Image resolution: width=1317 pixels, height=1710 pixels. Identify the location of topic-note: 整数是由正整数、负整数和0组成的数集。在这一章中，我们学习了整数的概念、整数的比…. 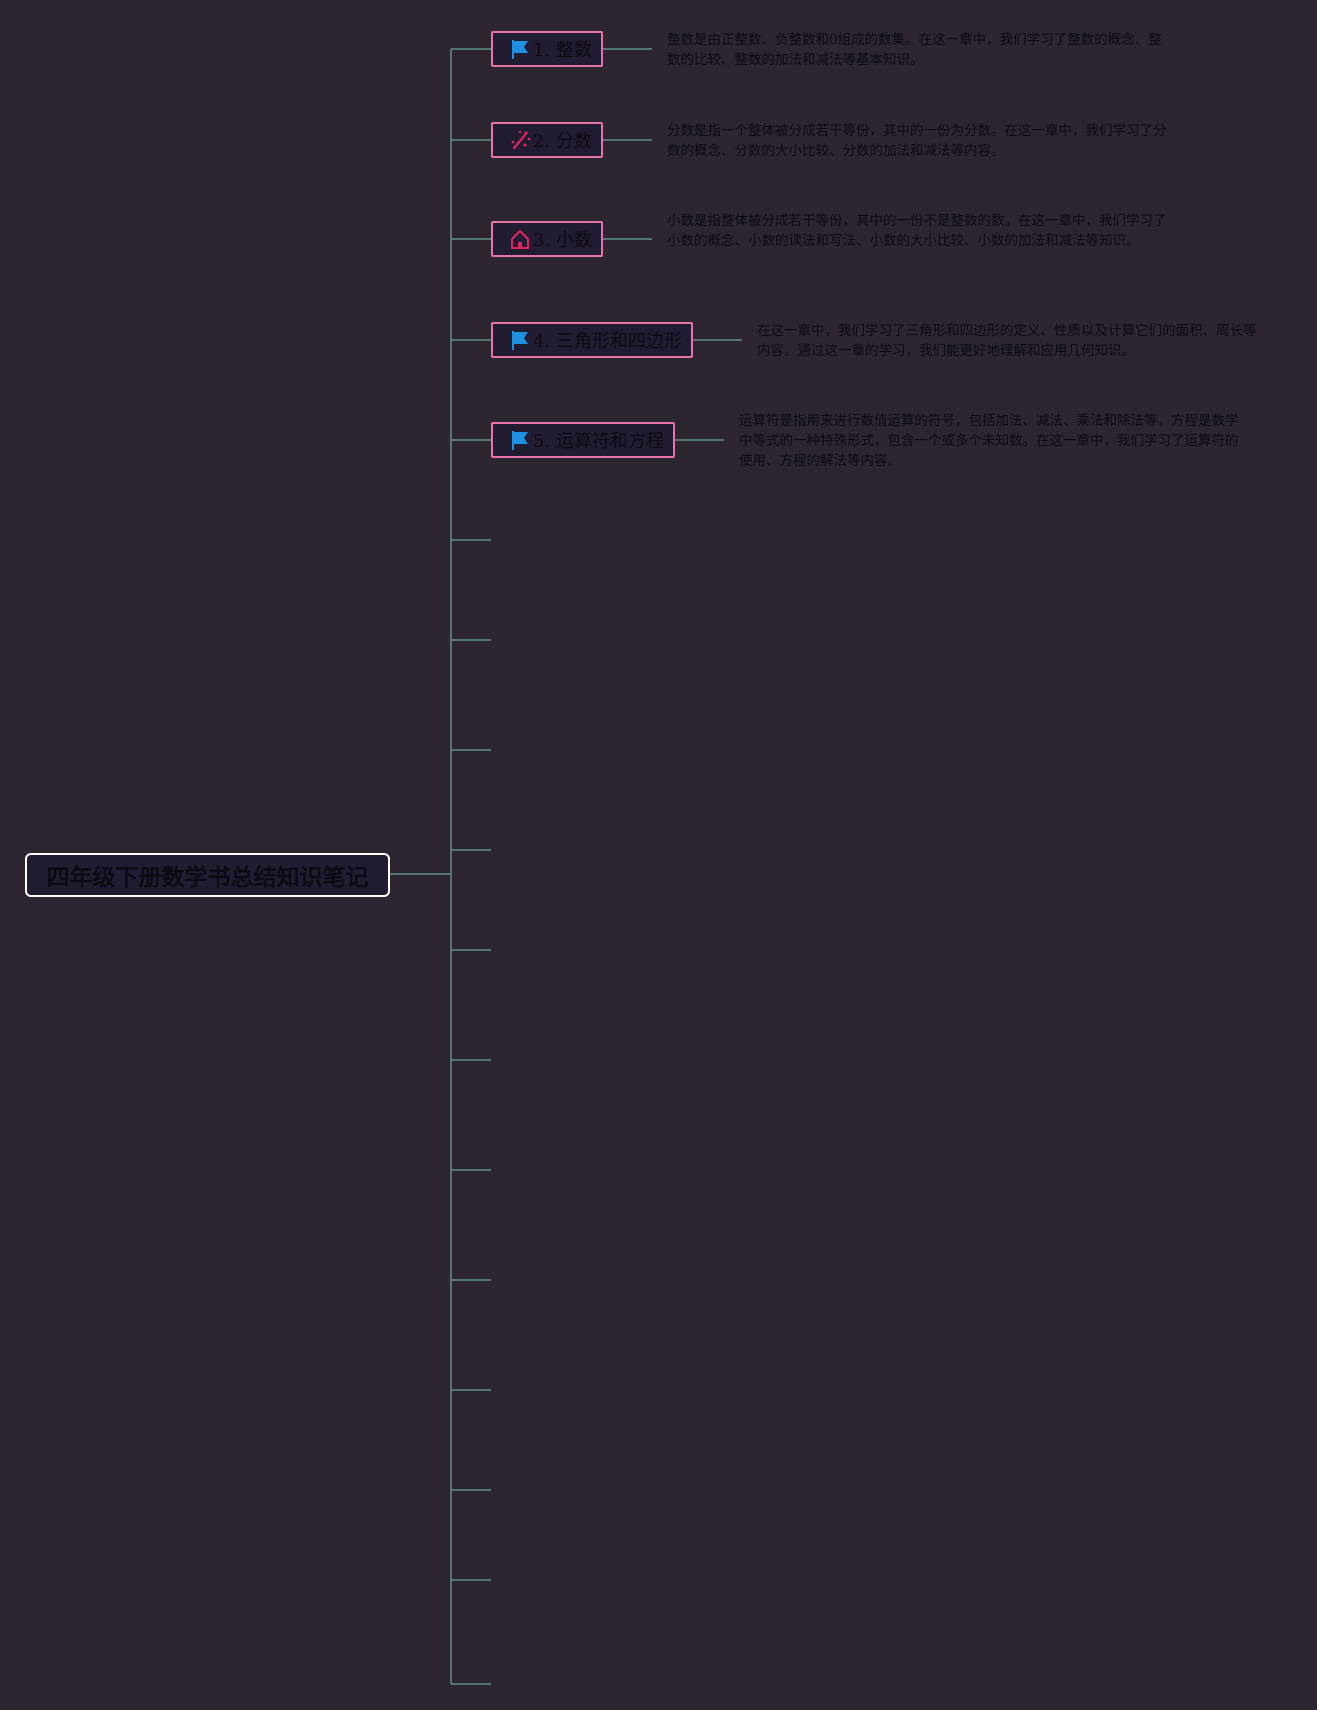
(914, 50).